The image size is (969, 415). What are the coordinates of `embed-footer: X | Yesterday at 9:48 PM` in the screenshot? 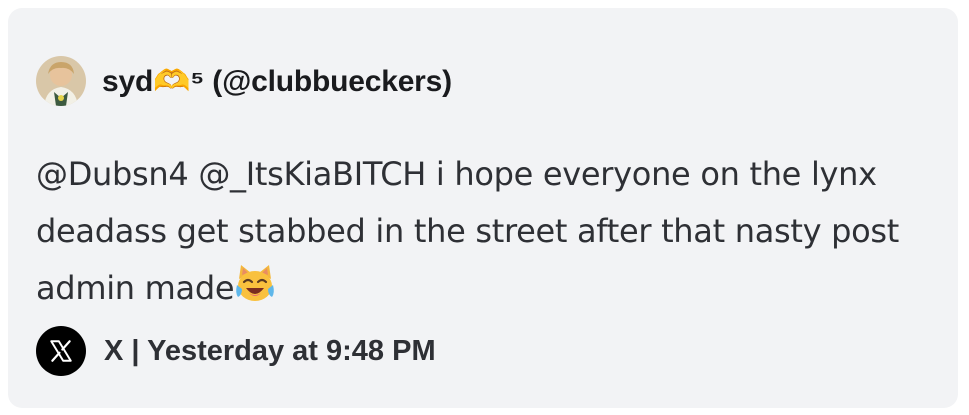 It's located at (236, 351).